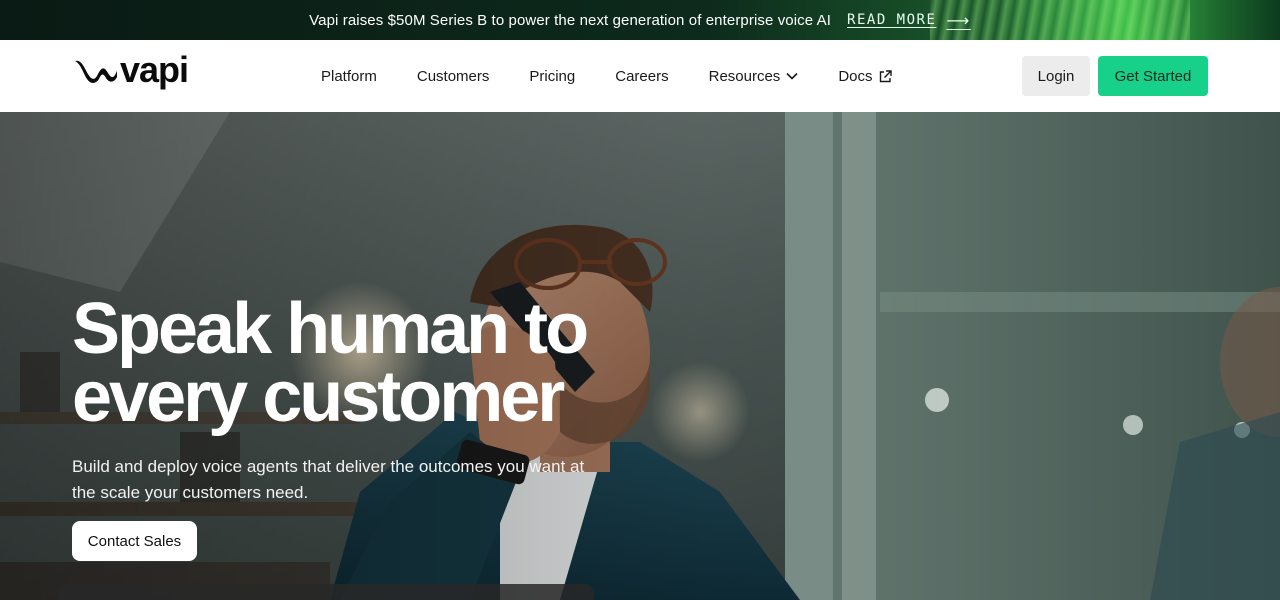 The width and height of the screenshot is (1280, 600). I want to click on nav-careers: Careers, so click(641, 76).